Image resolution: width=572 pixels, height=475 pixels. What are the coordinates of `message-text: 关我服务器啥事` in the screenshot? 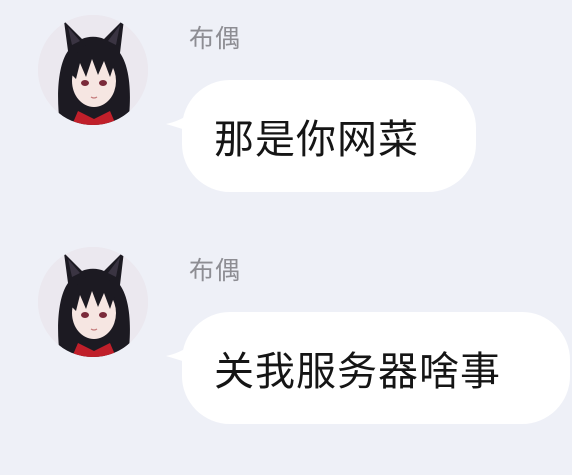 It's located at (357, 372).